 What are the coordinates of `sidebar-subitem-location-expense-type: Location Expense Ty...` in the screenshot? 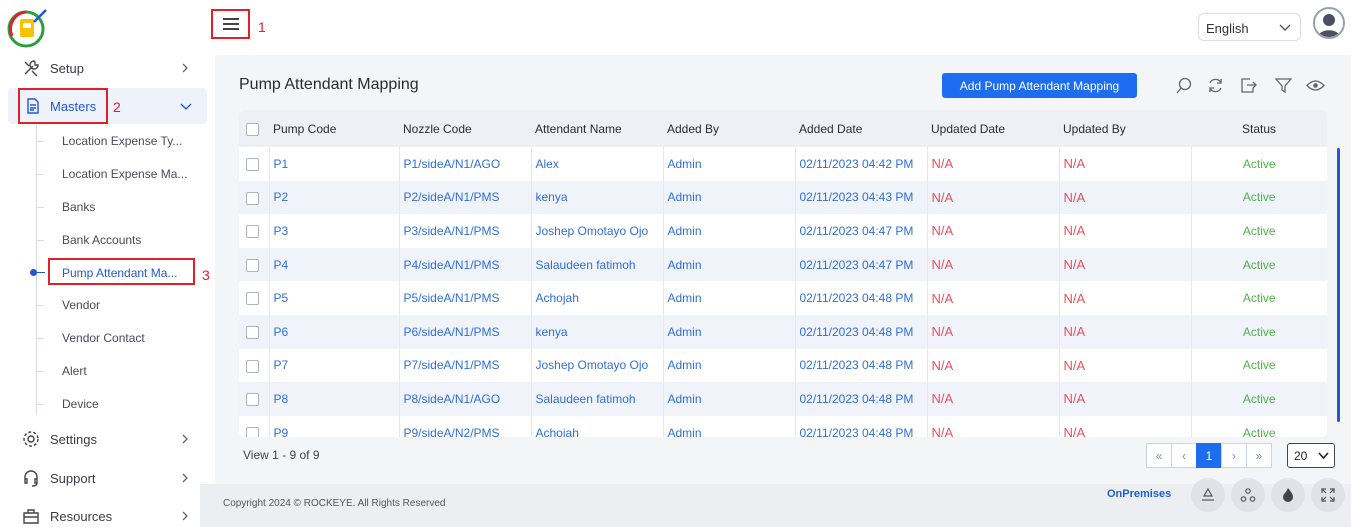 It's located at (132, 141).